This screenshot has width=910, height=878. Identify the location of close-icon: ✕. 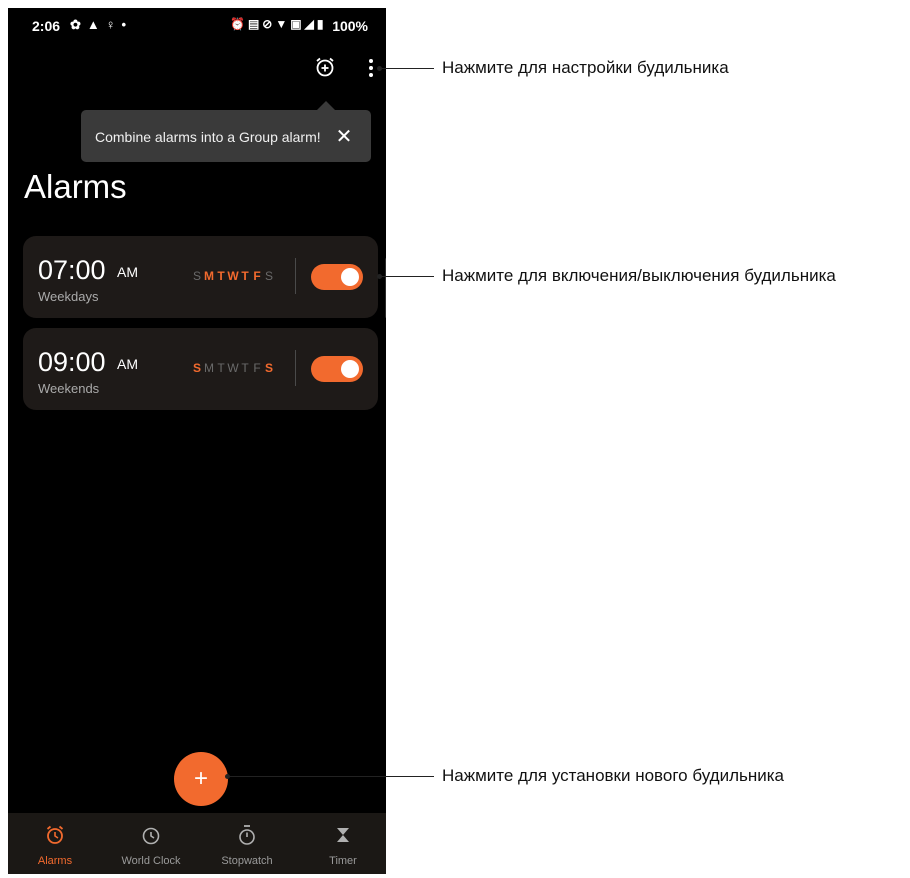
(344, 136).